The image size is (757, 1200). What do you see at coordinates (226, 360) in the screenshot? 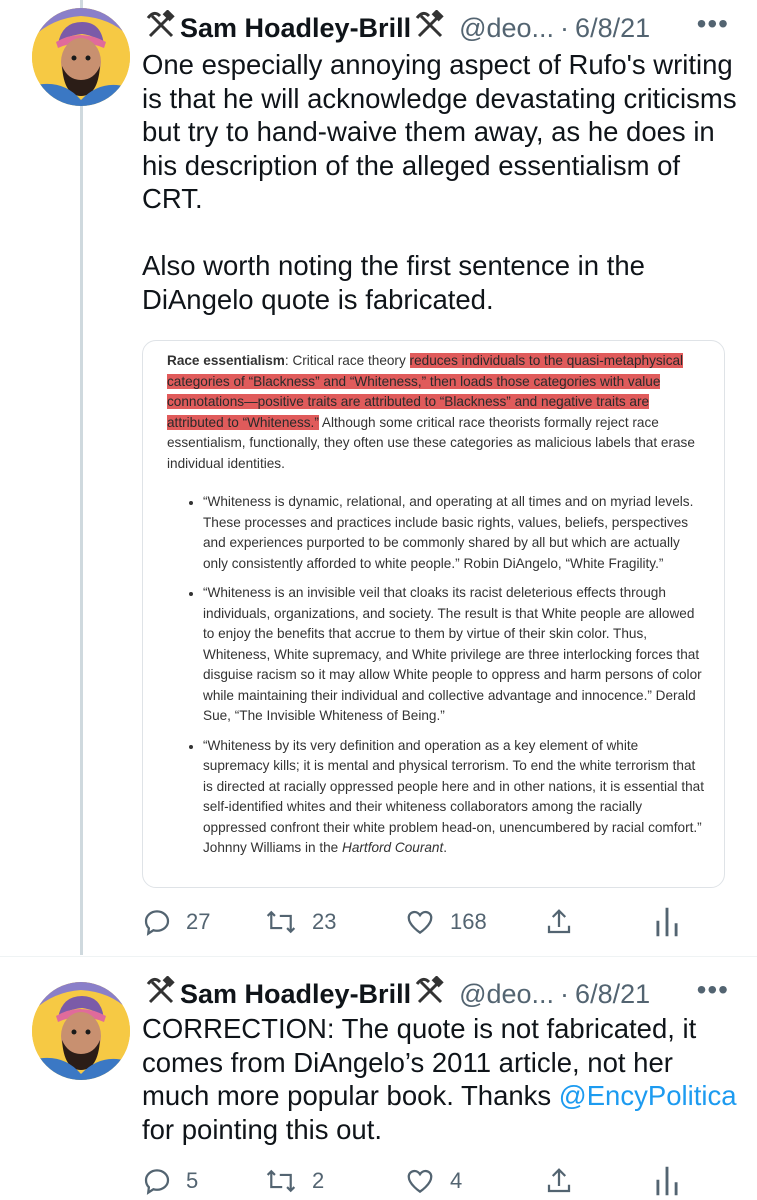
I see `image-lead-bold: Race essentialism` at bounding box center [226, 360].